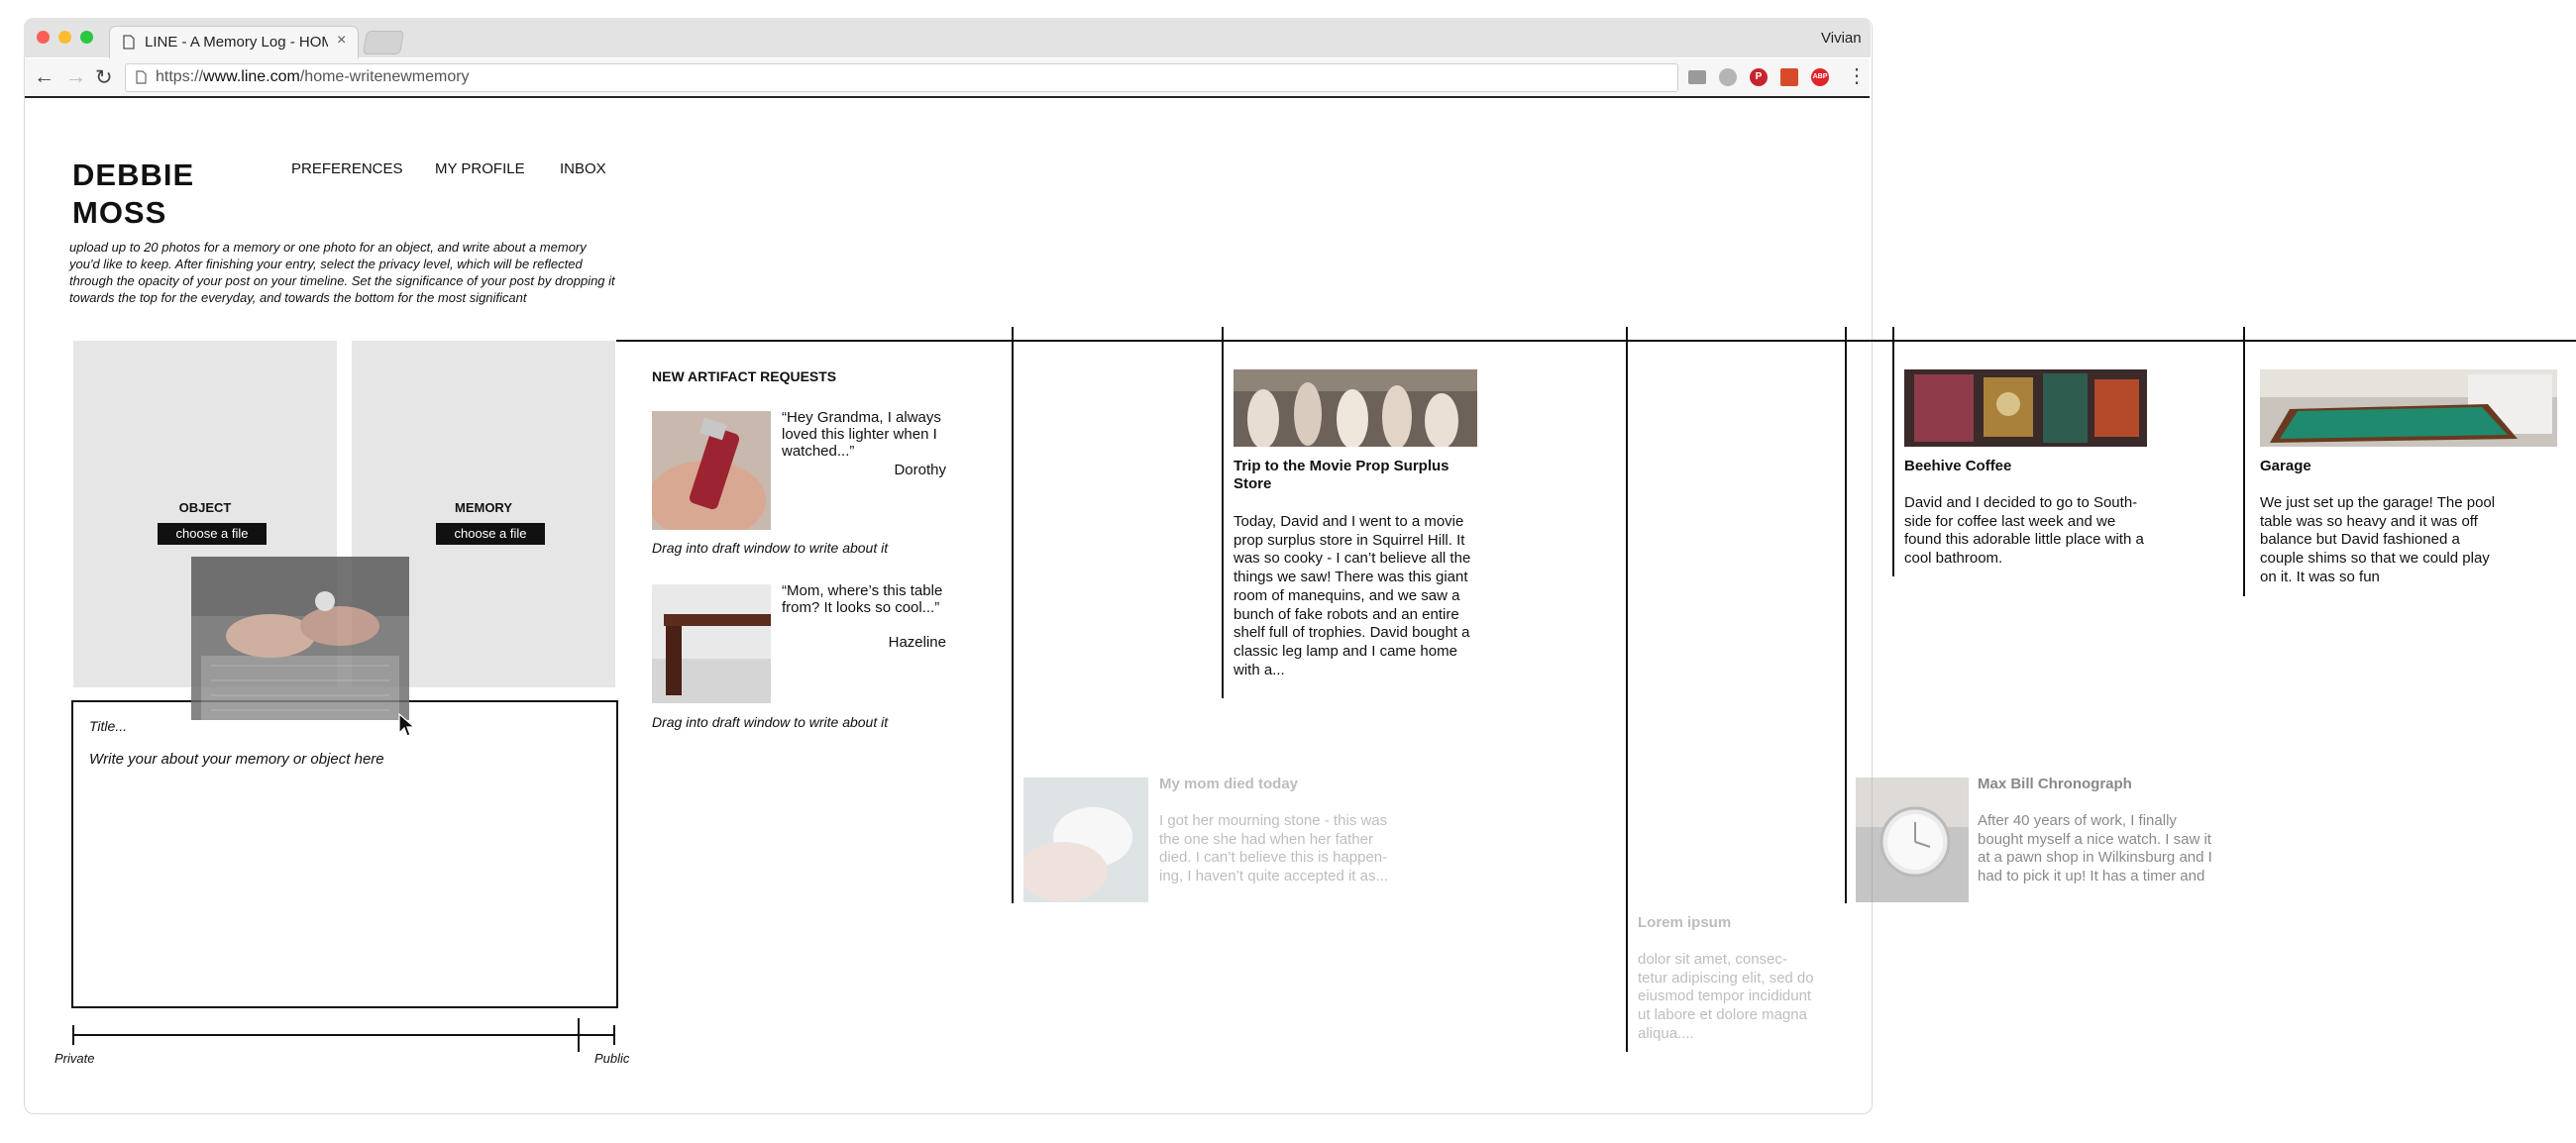  Describe the element at coordinates (133, 174) in the screenshot. I see `user-first-name: DEBBIE` at that location.